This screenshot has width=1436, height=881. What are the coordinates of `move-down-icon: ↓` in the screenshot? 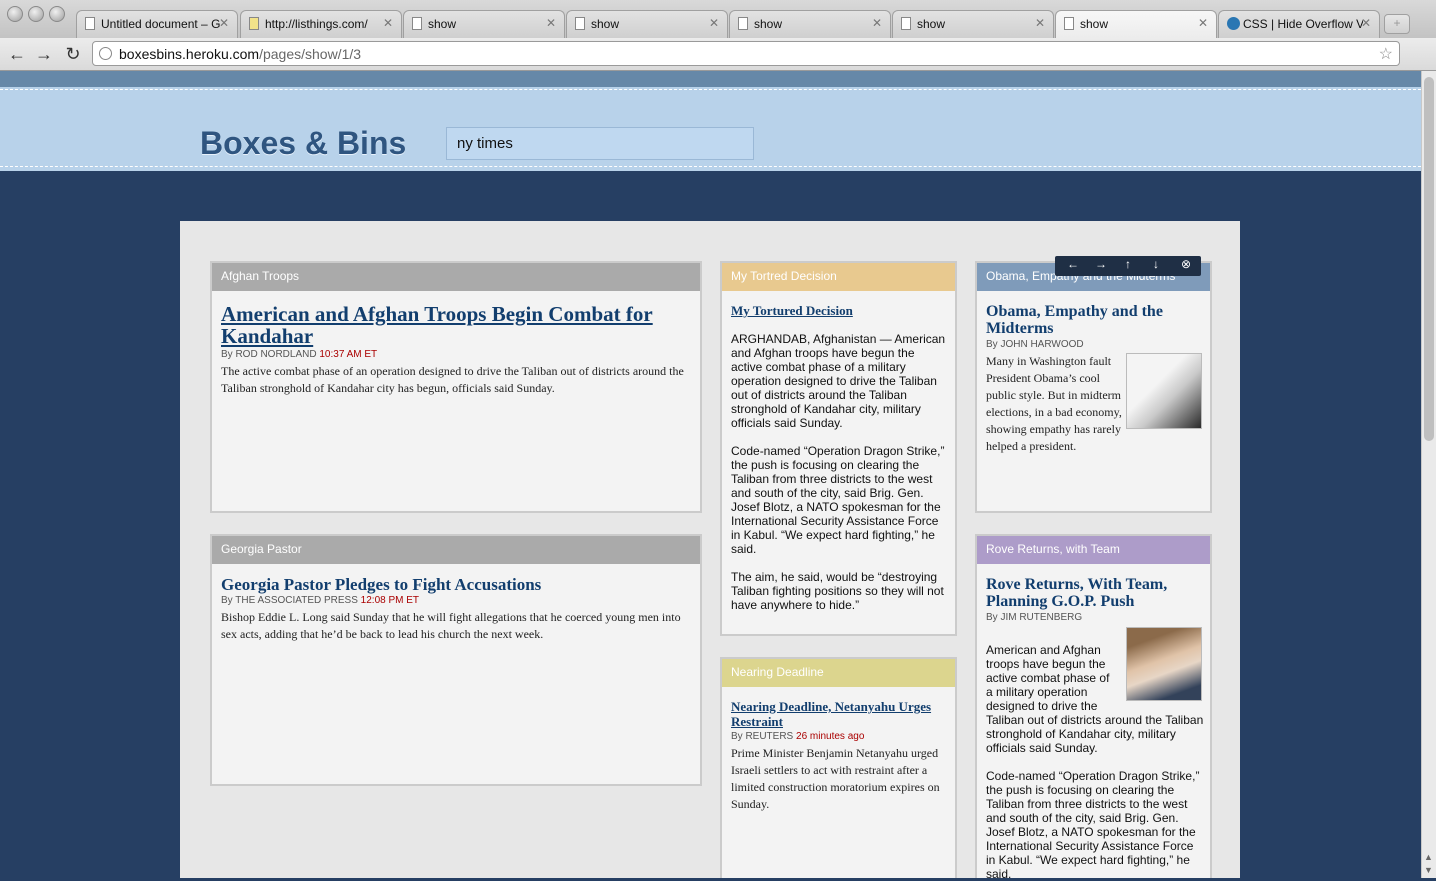 It's located at (1156, 264).